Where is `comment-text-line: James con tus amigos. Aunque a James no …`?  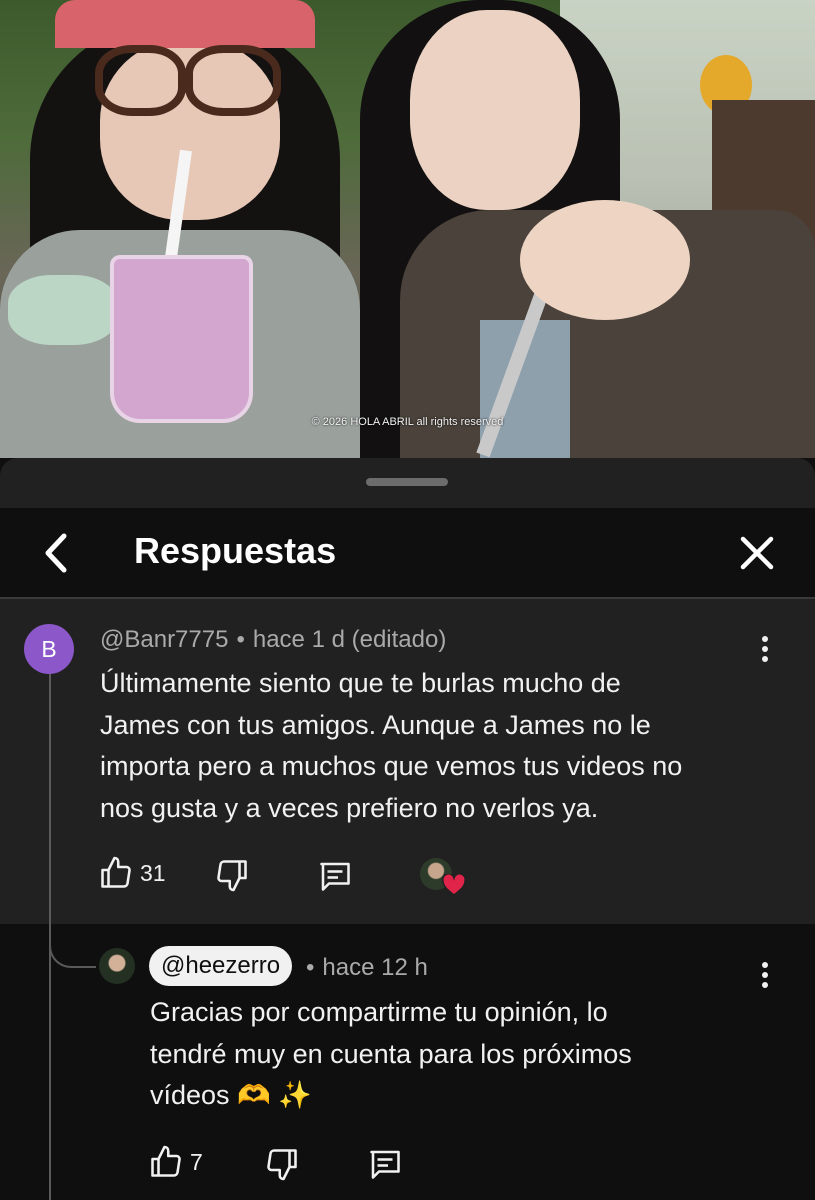 comment-text-line: James con tus amigos. Aunque a James no … is located at coordinates (375, 724).